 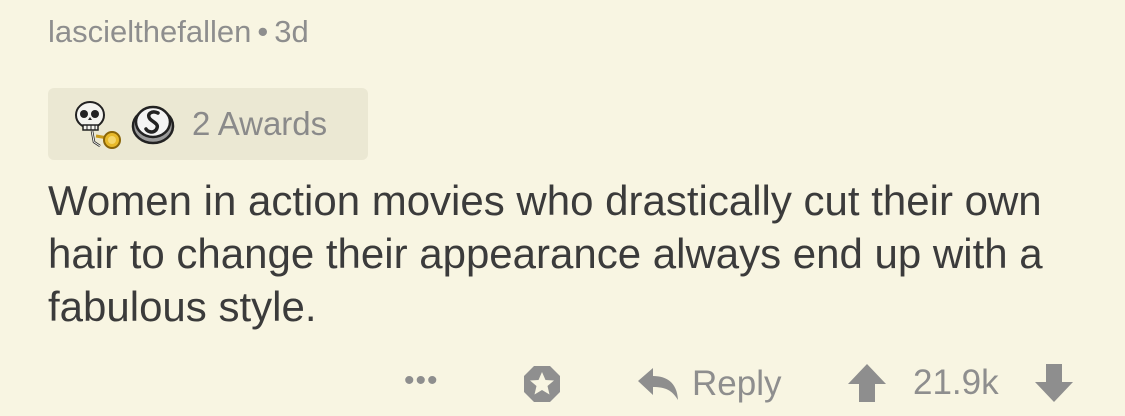 I want to click on reply-label: Reply, so click(x=737, y=383).